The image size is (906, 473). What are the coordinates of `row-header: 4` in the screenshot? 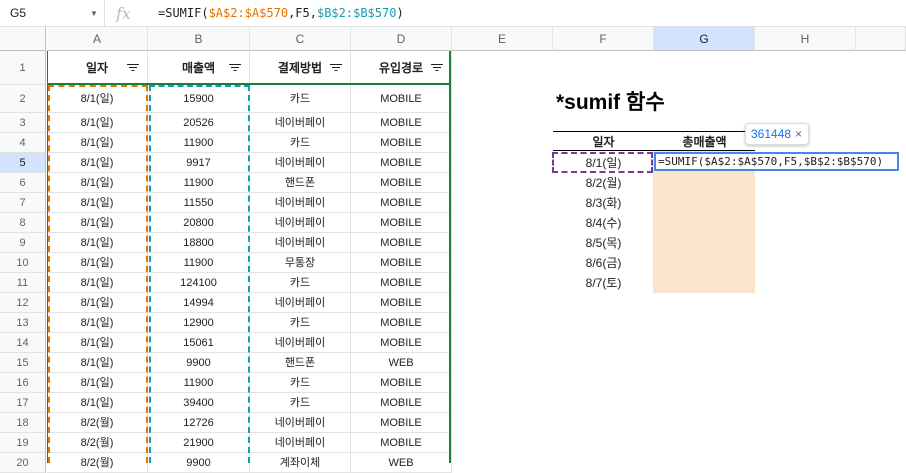 It's located at (23, 143).